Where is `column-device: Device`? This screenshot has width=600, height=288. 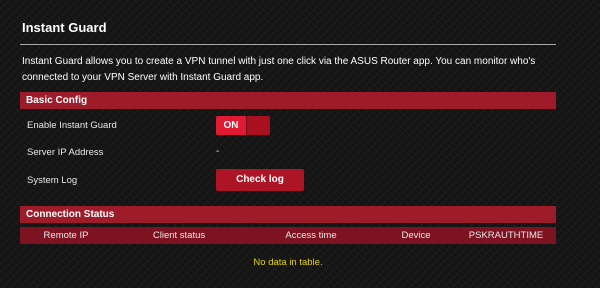
column-device: Device is located at coordinates (416, 235).